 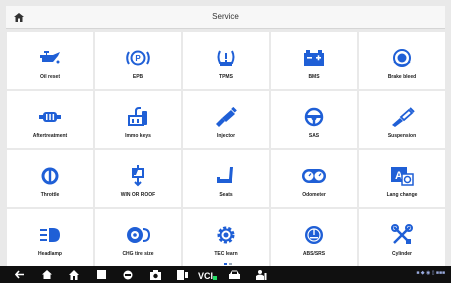 I want to click on browser-icon, so click(x=128, y=274).